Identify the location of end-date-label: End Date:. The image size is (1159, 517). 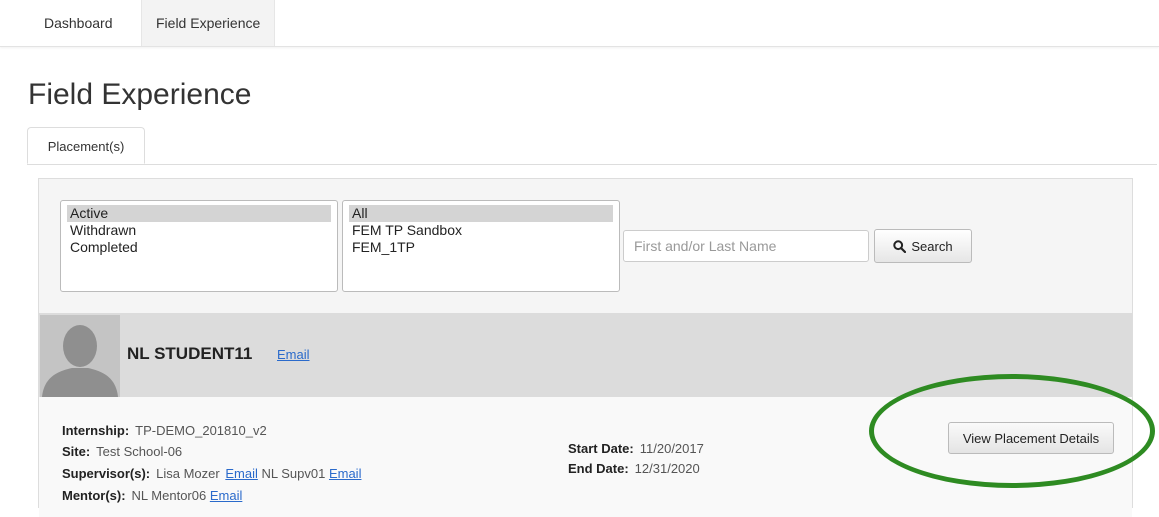
(598, 468).